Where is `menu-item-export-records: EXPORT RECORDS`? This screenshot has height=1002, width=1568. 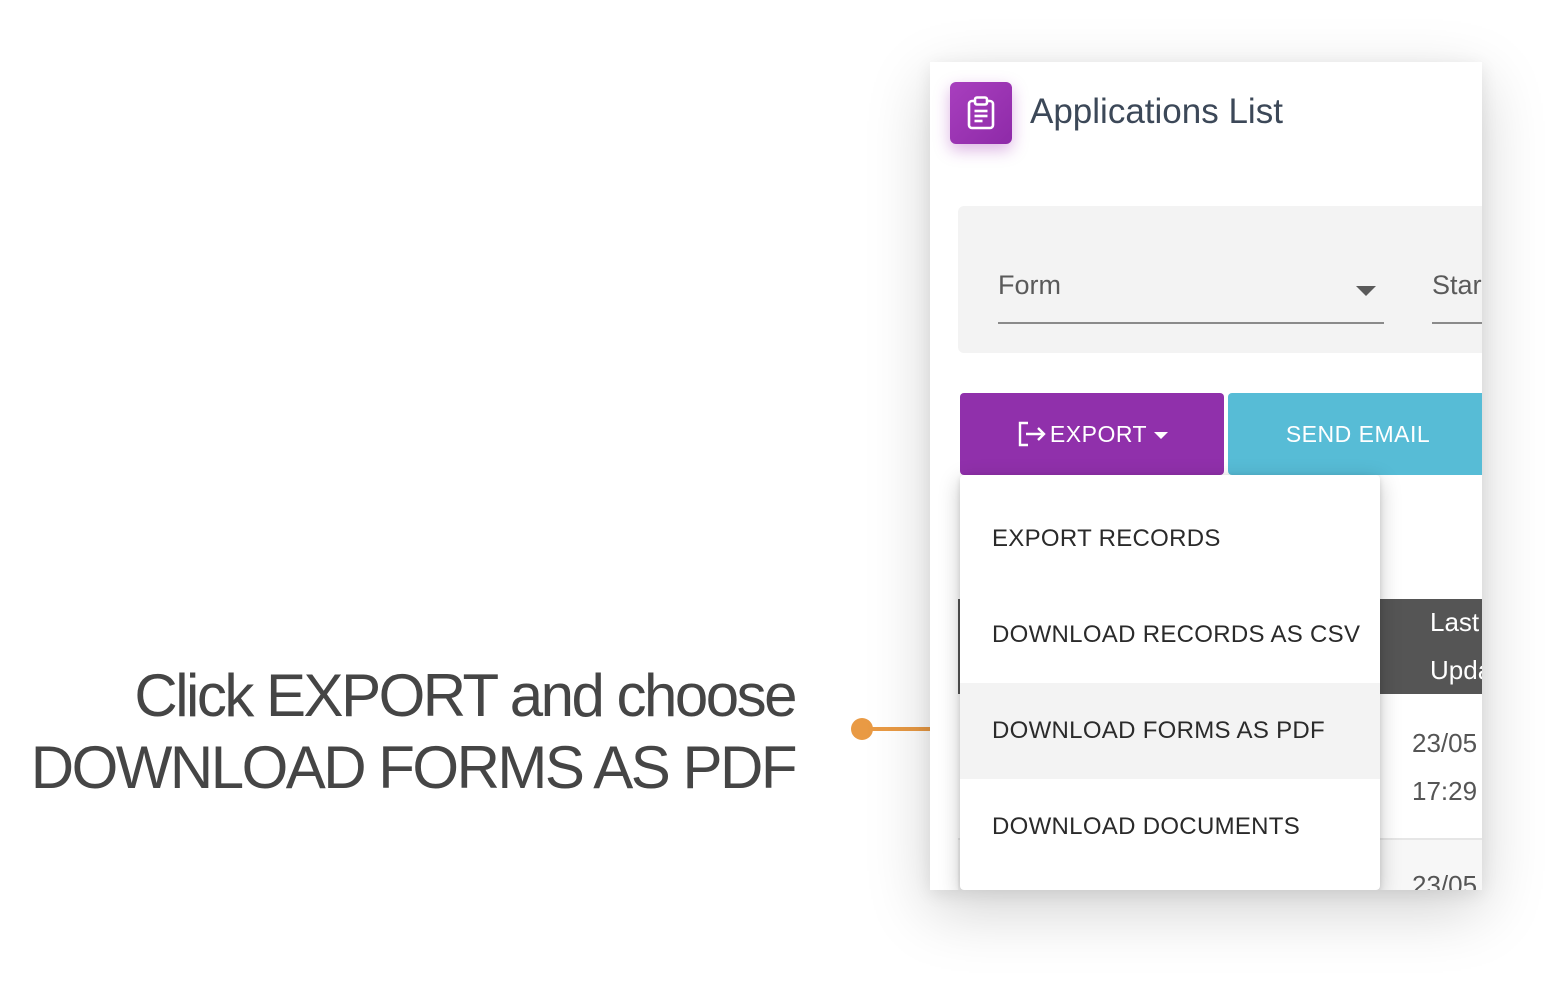
menu-item-export-records: EXPORT RECORDS is located at coordinates (1170, 539).